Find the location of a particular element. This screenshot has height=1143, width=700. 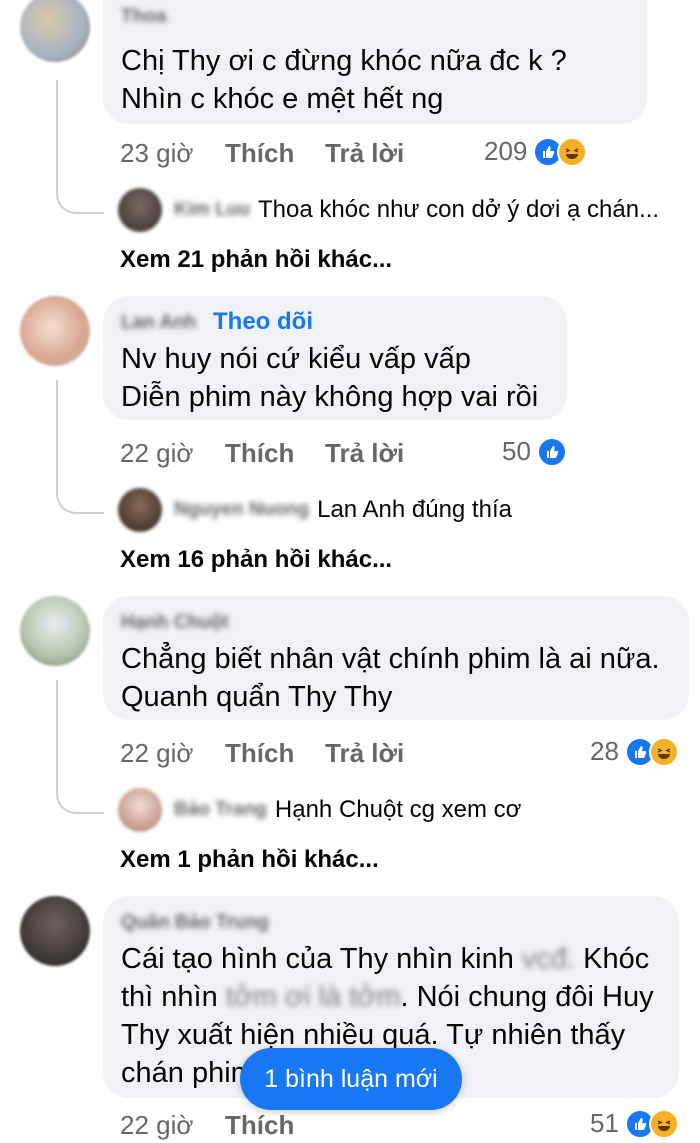

comment-text-line: Chị Thy ơi c đừng khóc nữa đc k ? is located at coordinates (344, 61).